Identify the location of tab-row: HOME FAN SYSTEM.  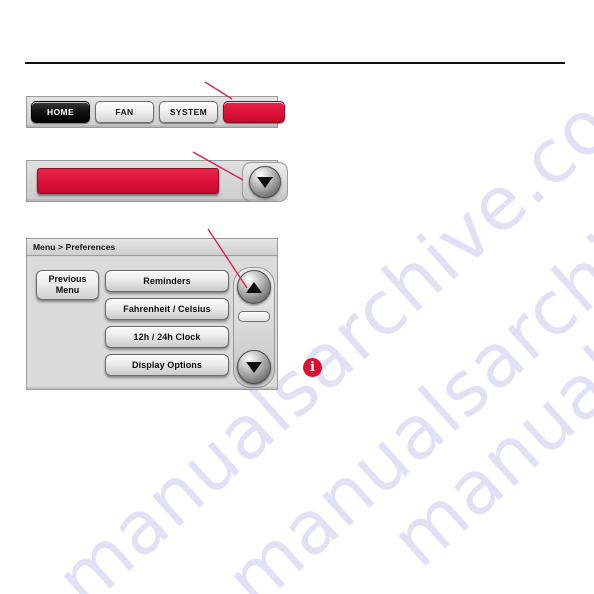
(158, 112).